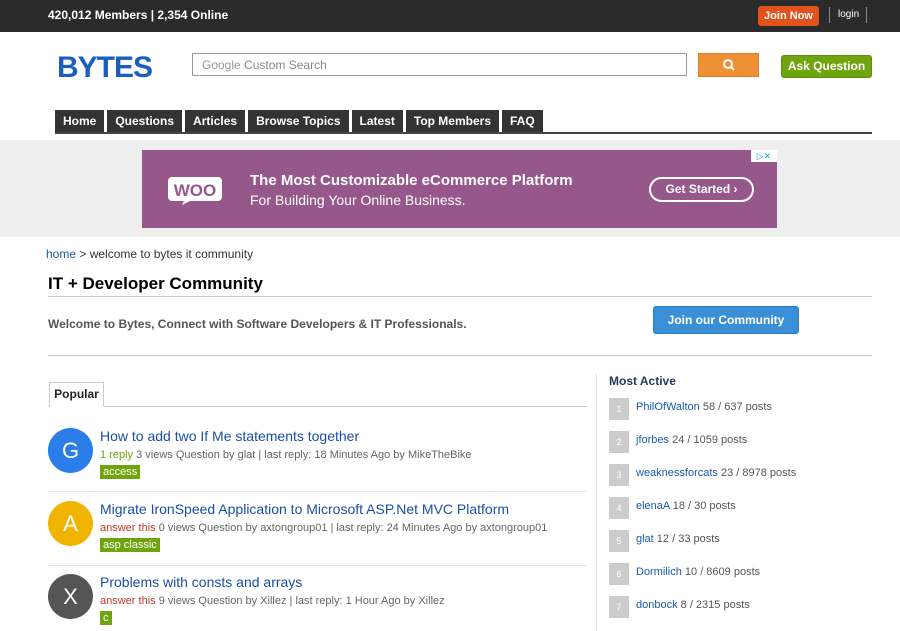 The height and width of the screenshot is (631, 900). I want to click on nav-articles: Articles, so click(215, 121).